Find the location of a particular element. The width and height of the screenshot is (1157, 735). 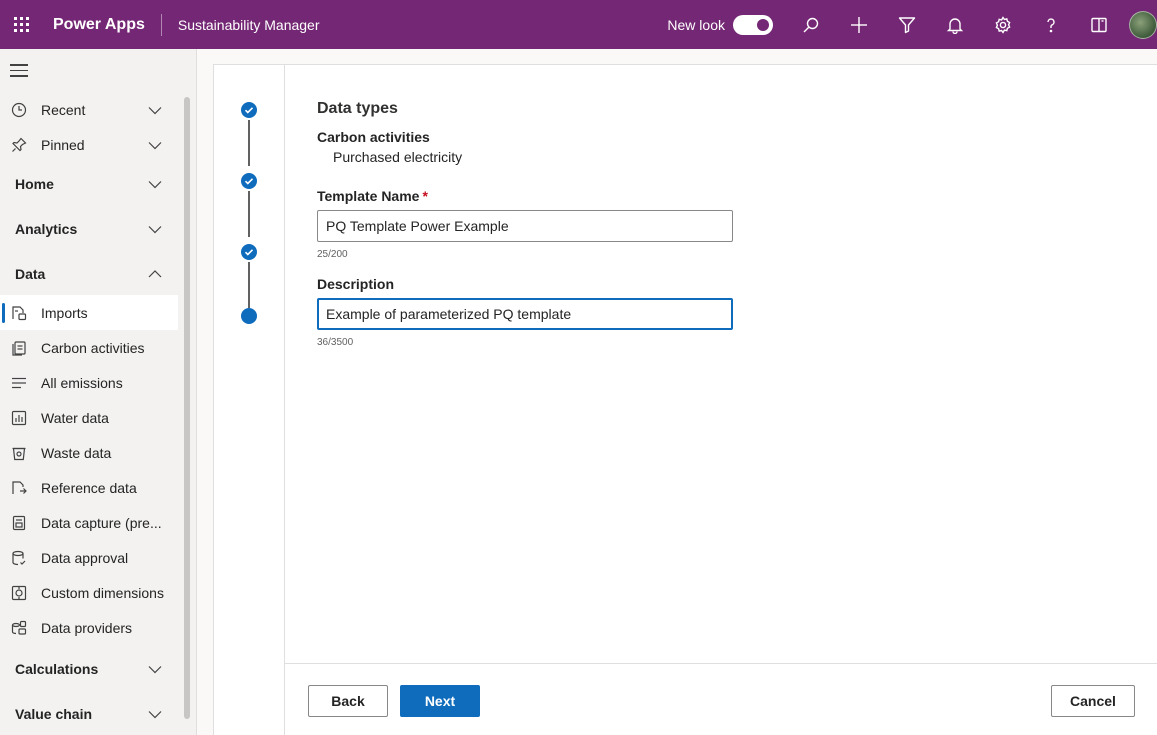

sidebar-group-label: Home is located at coordinates (34, 183).